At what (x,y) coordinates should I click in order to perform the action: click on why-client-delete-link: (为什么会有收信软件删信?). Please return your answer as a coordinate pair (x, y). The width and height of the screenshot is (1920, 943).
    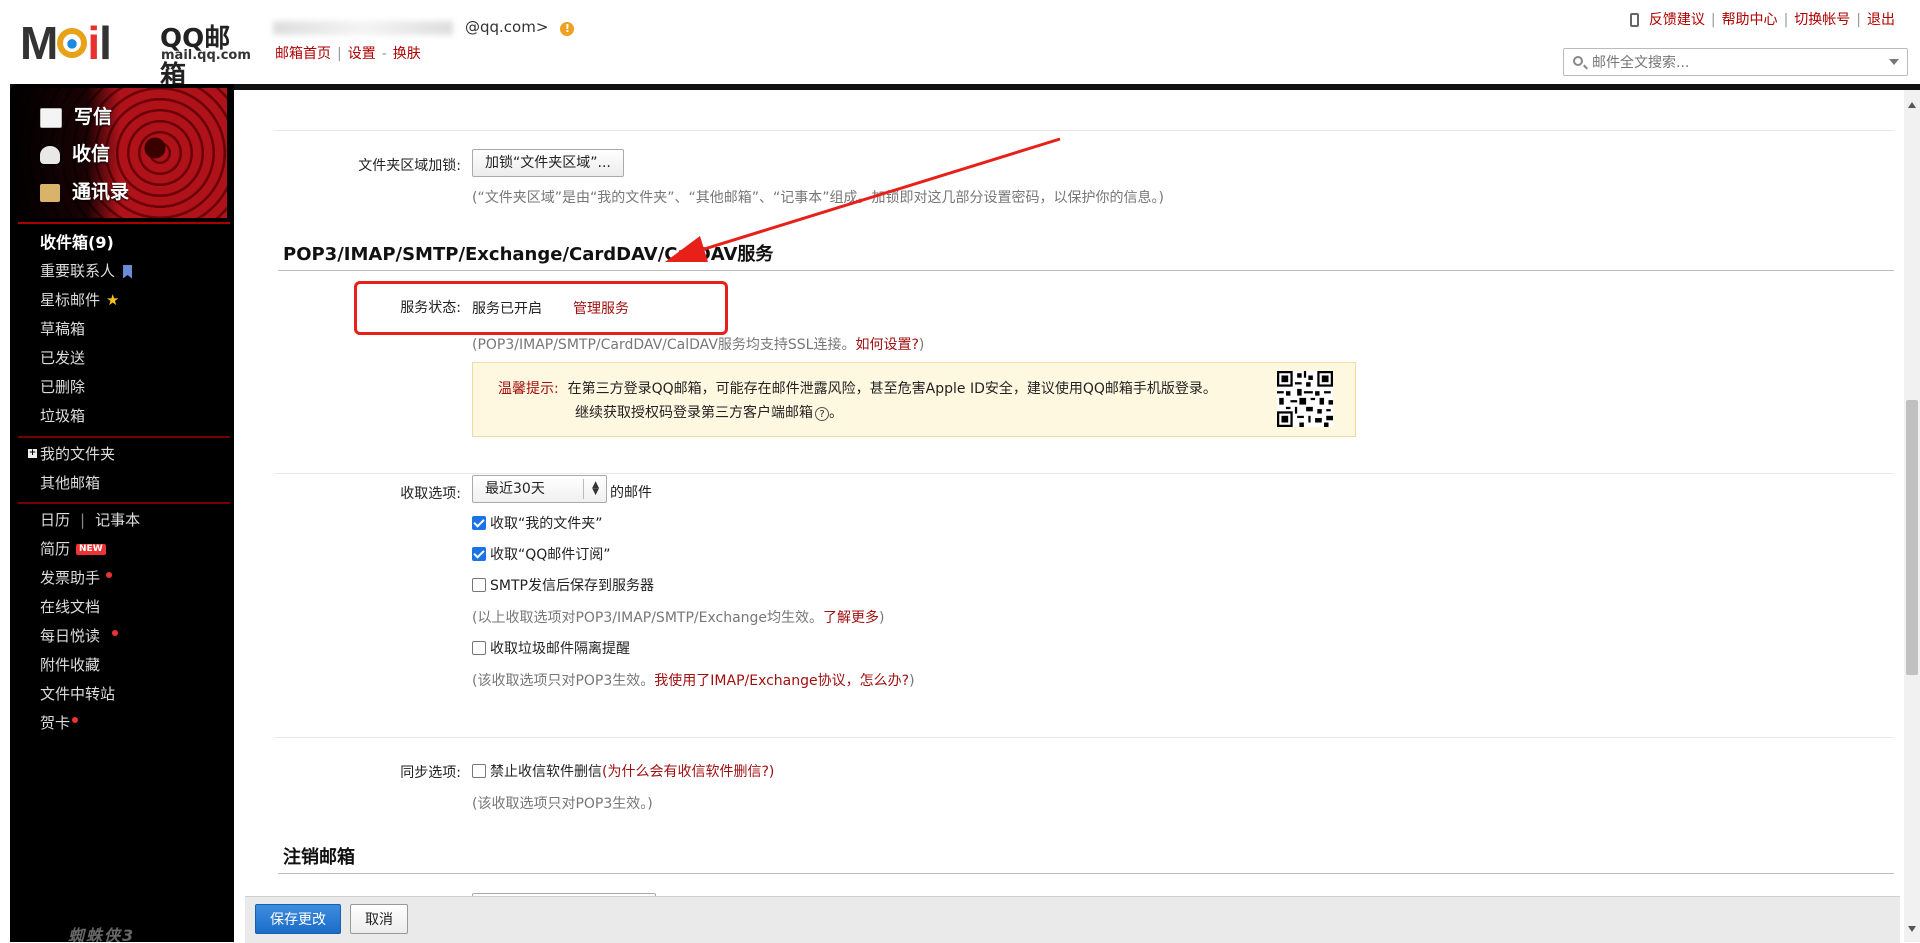
    Looking at the image, I should click on (688, 772).